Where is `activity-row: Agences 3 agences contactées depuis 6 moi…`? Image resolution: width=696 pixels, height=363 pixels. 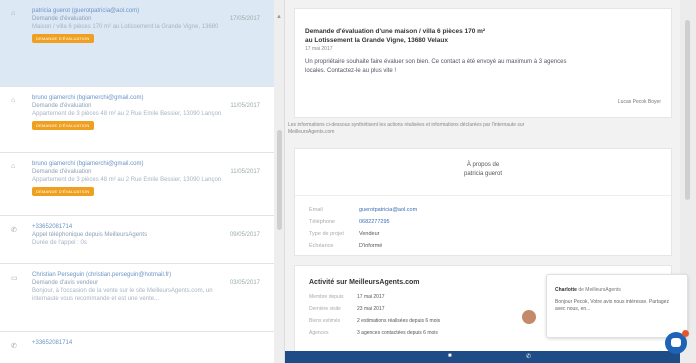 activity-row: Agences 3 agences contactées depuis 6 moi… is located at coordinates (373, 333).